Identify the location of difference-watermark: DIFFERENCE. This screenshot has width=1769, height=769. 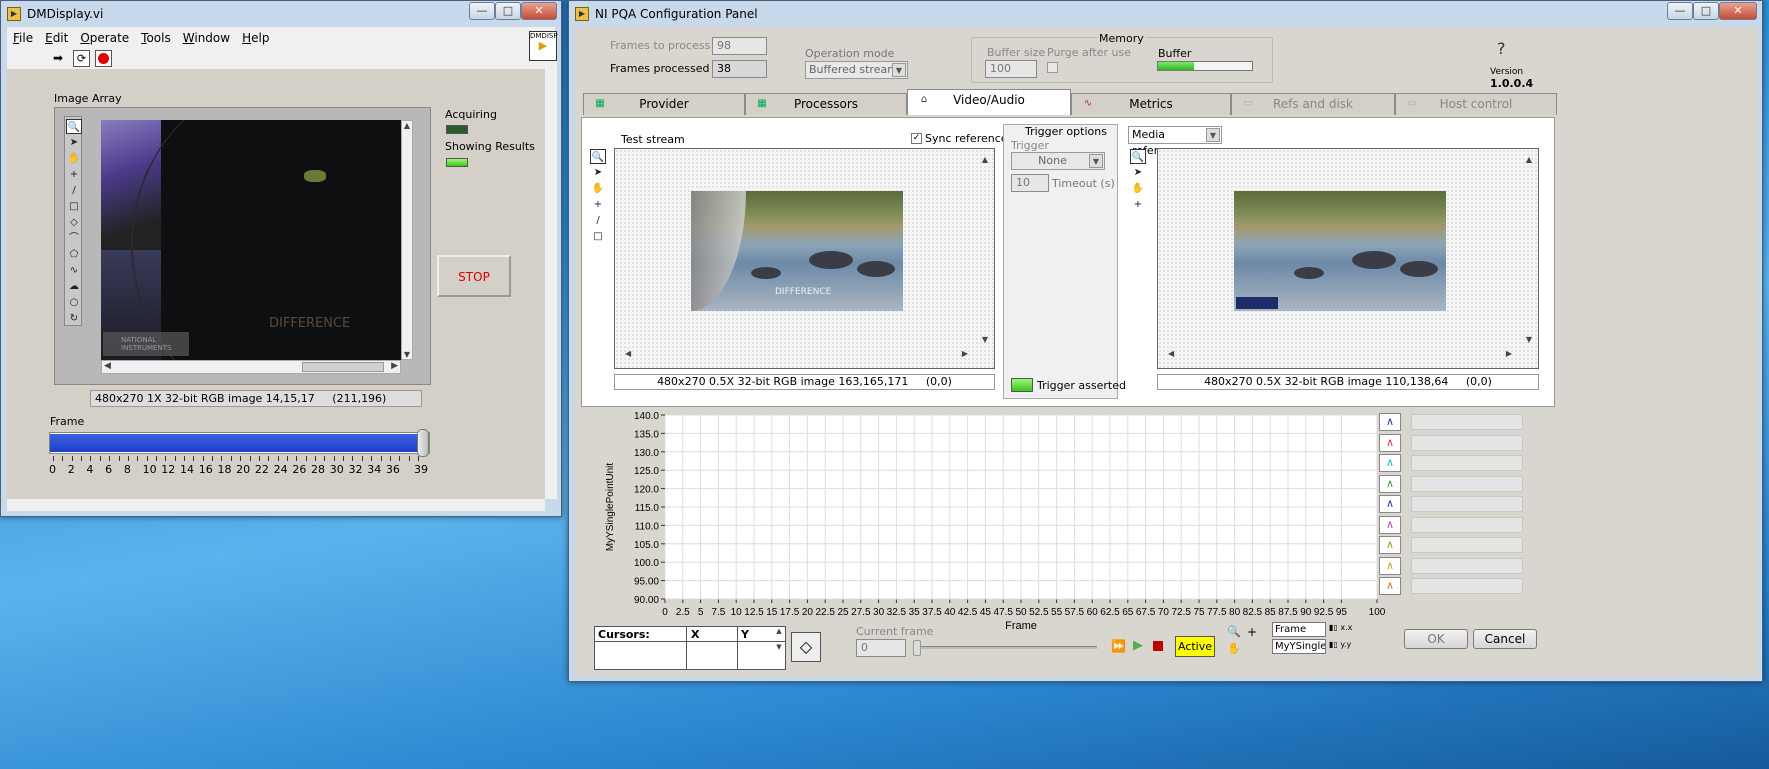
(803, 292).